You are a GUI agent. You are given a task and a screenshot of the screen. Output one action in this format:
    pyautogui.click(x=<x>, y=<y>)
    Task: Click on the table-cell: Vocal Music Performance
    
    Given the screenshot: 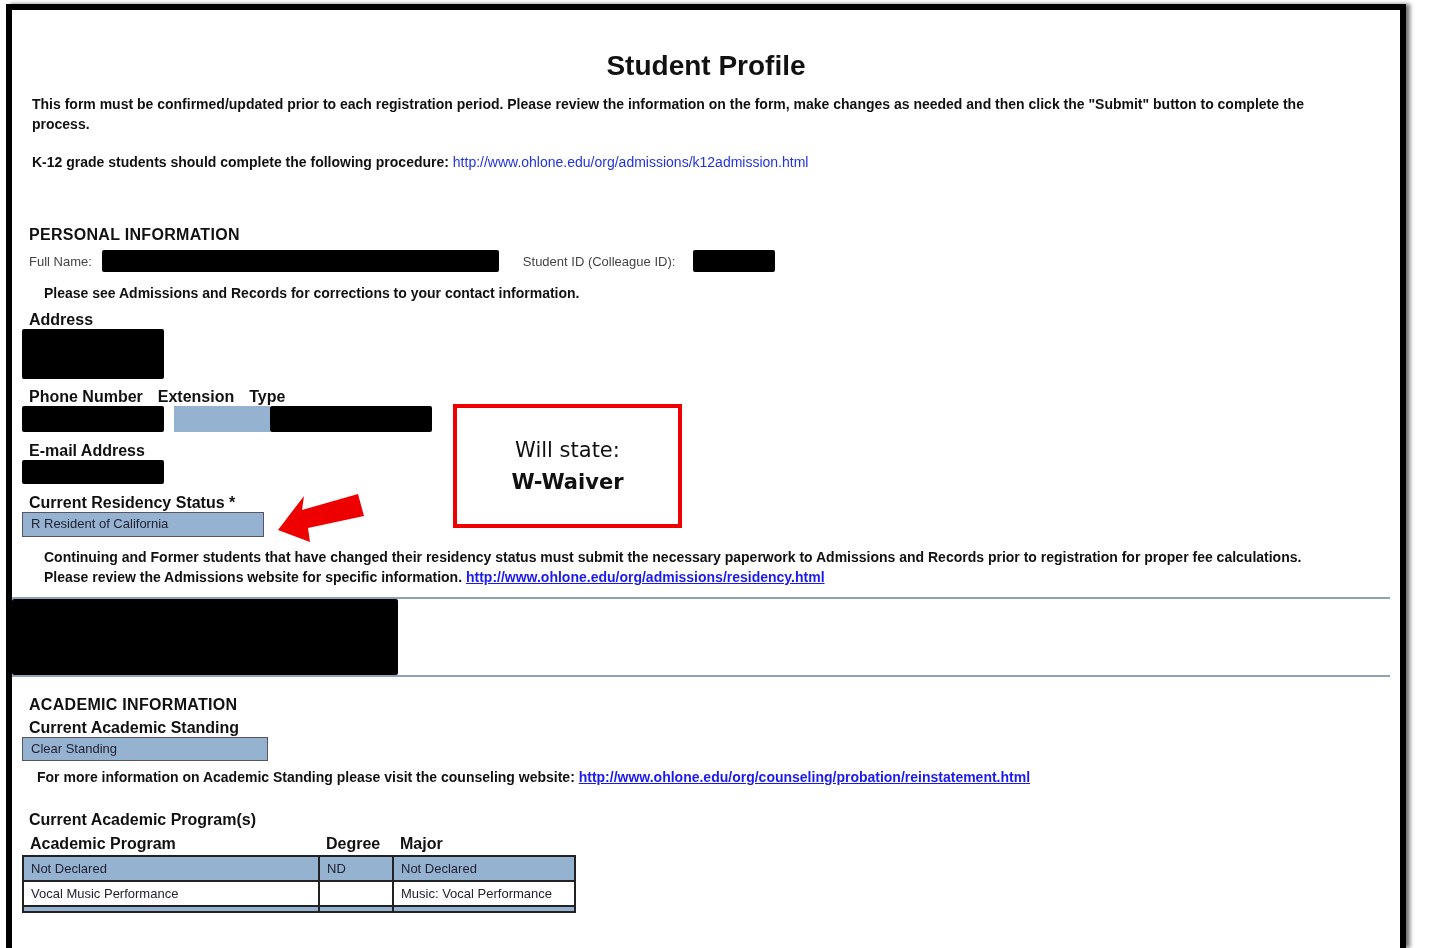 What is the action you would take?
    pyautogui.click(x=171, y=893)
    